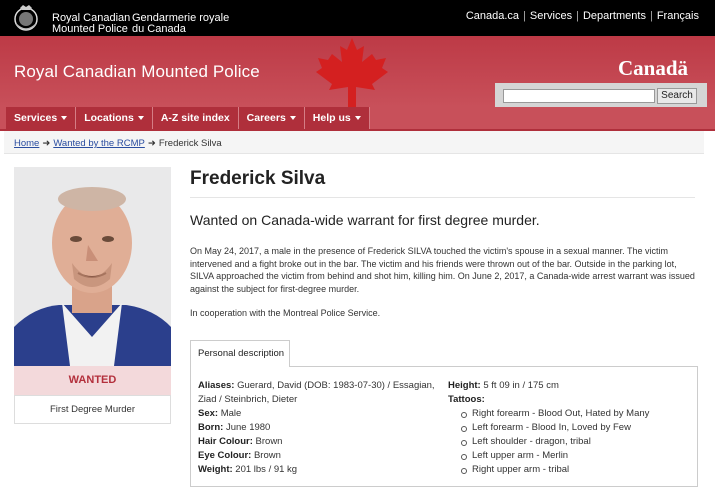  Describe the element at coordinates (352, 72) in the screenshot. I see `maple-leaf-icon` at that location.